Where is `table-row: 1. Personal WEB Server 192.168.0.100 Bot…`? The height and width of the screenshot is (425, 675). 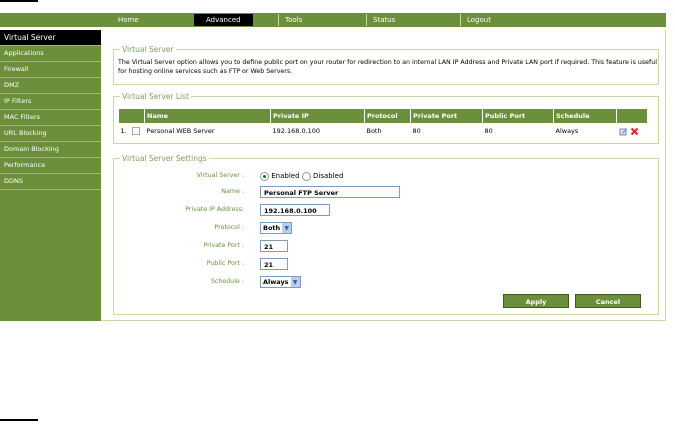
table-row: 1. Personal WEB Server 192.168.0.100 Bot… is located at coordinates (383, 131).